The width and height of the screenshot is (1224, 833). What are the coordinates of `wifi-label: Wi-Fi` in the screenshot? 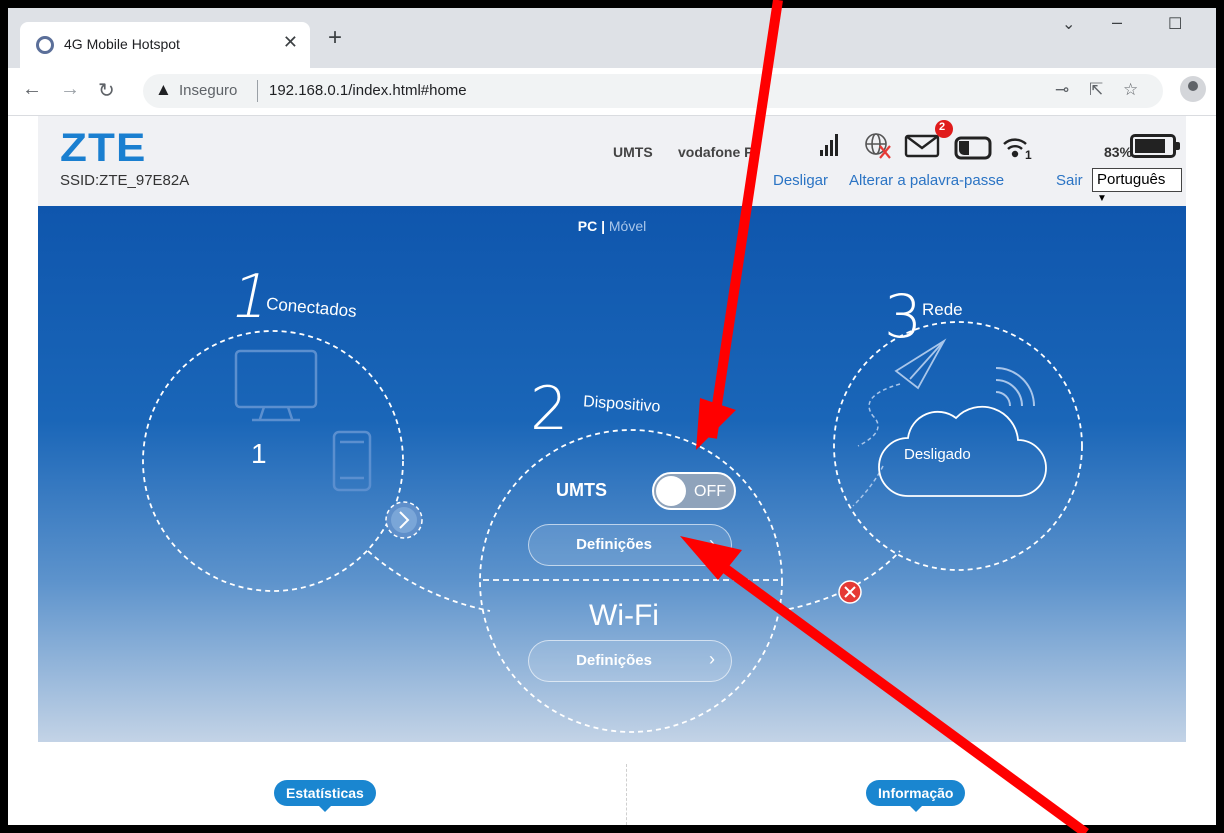 It's located at (624, 615).